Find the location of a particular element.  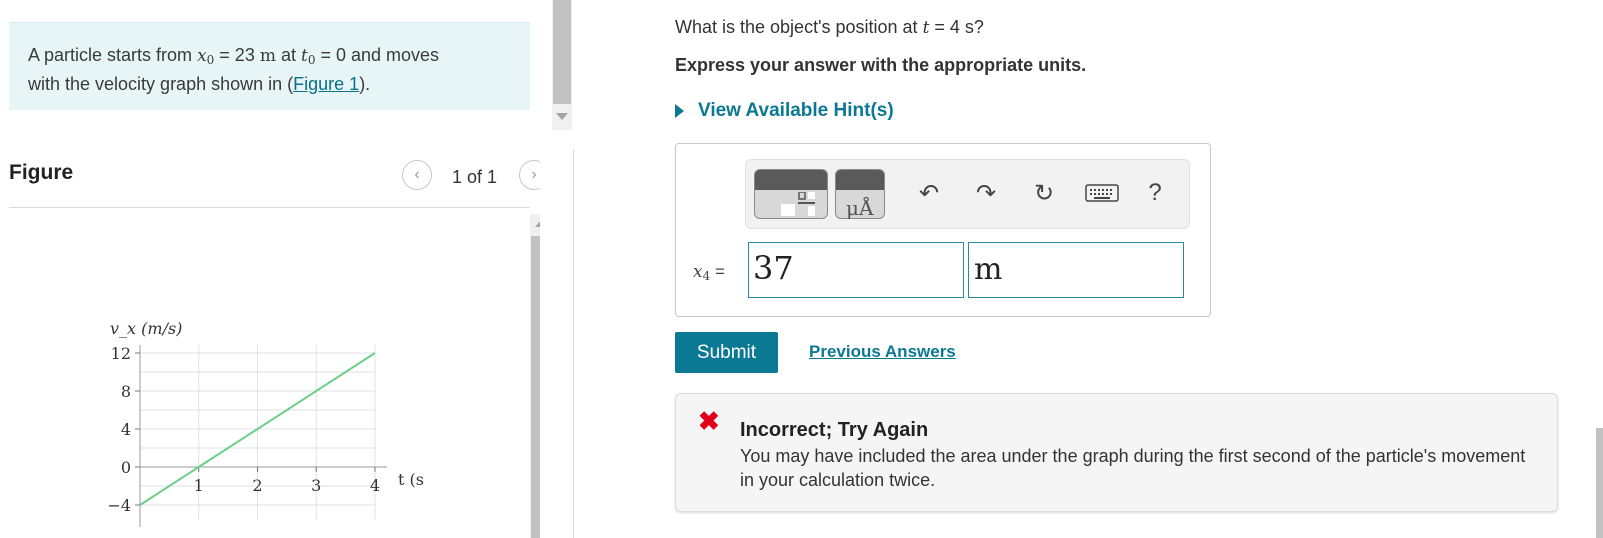

math-toolbar: μÅ ↶ ↷ ↻ ? is located at coordinates (967, 194).